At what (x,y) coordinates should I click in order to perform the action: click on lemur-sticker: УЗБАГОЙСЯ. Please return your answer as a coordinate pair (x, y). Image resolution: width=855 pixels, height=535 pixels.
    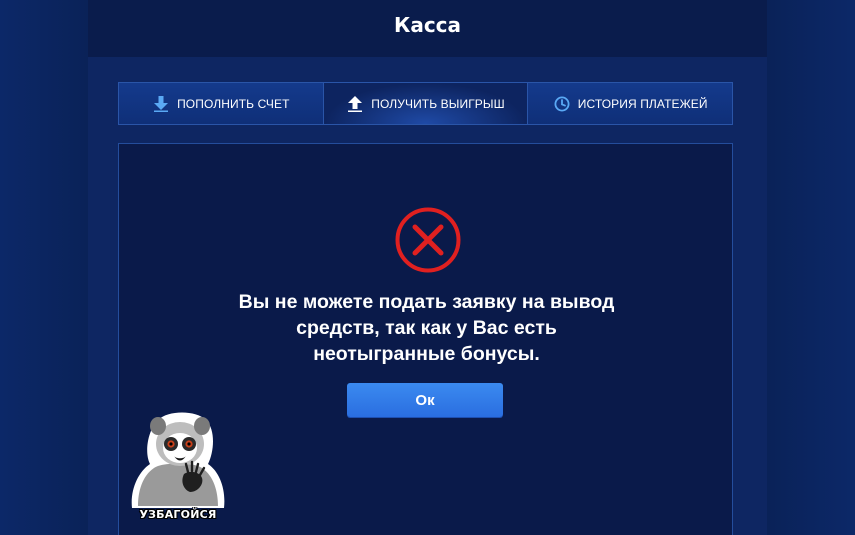
    Looking at the image, I should click on (178, 468).